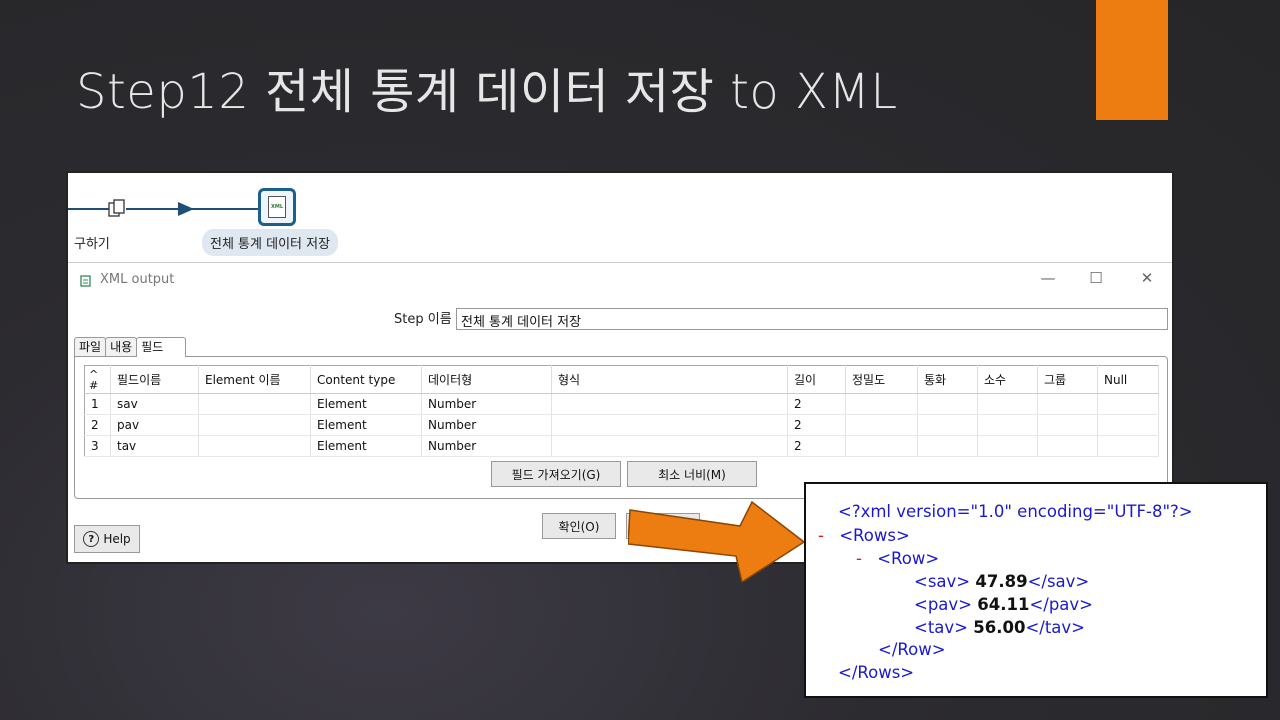  Describe the element at coordinates (1048, 278) in the screenshot. I see `minimize-button: —` at that location.